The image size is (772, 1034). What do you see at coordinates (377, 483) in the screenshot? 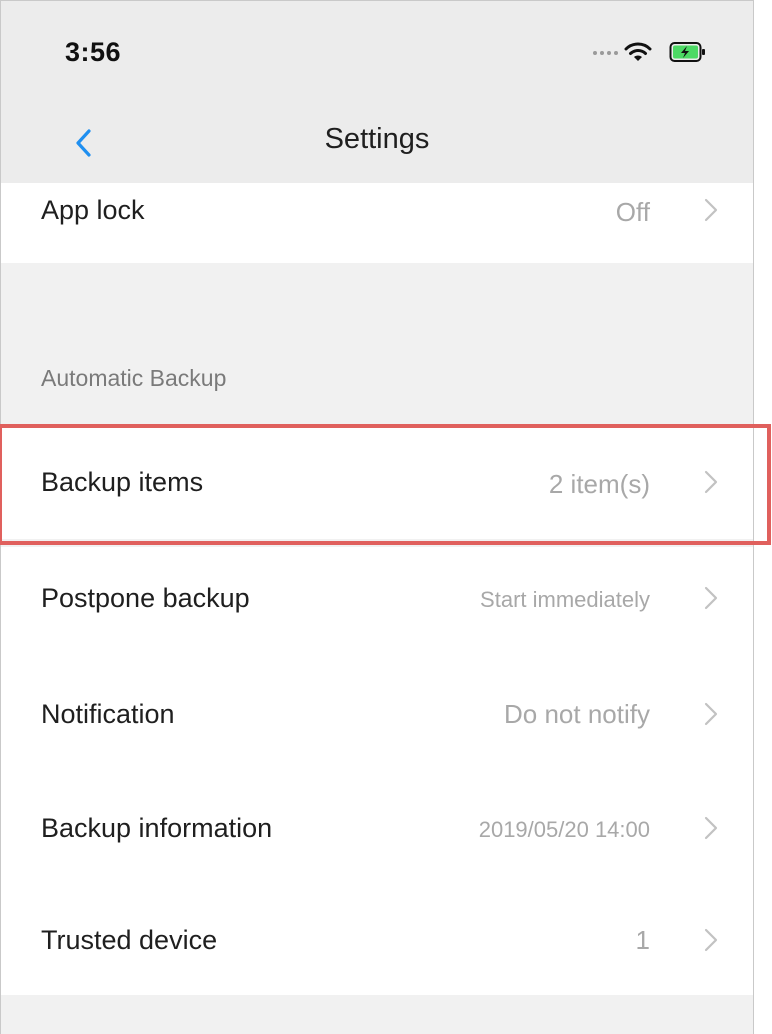
I see `backup-items-row: Backup items 2 item(s)` at bounding box center [377, 483].